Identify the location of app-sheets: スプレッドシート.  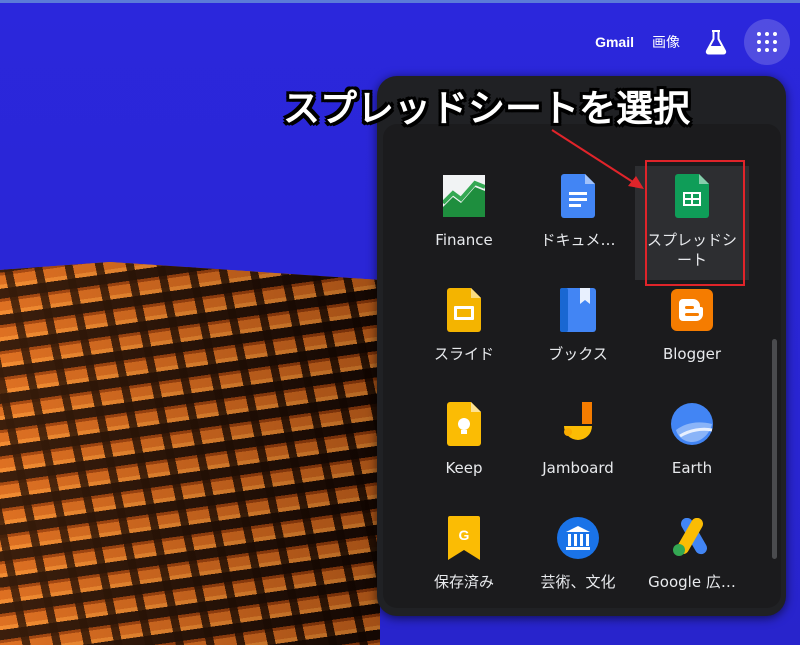
(692, 223).